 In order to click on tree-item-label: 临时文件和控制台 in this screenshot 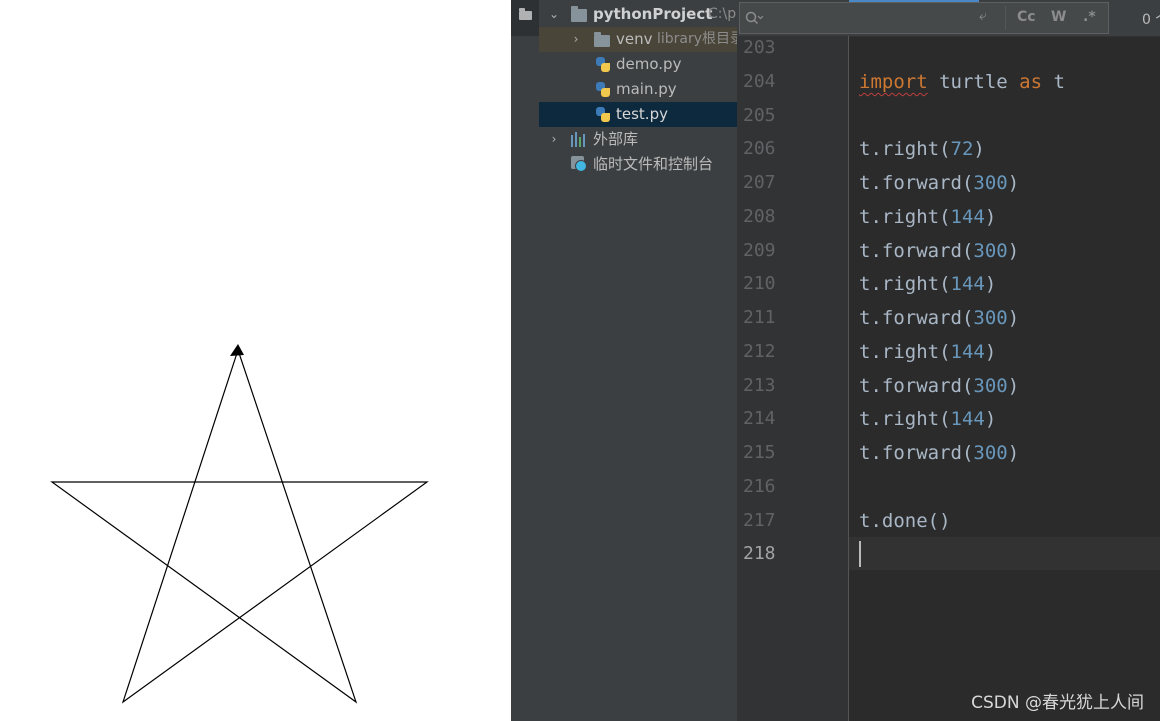, I will do `click(653, 164)`.